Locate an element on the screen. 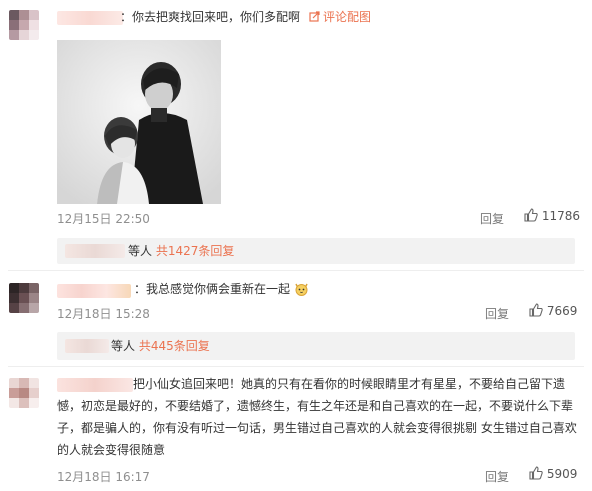  cat-face-icon is located at coordinates (301, 292).